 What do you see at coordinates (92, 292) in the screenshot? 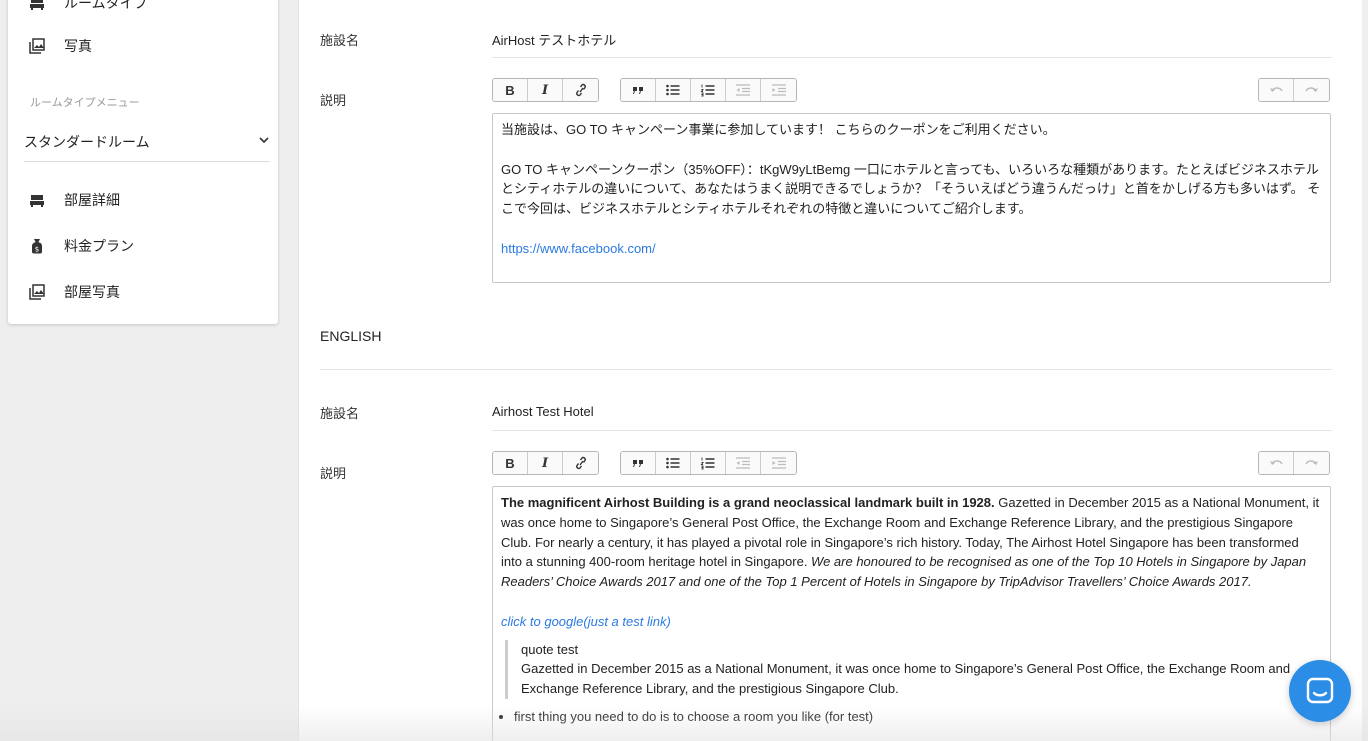
I see `sidebar-item-label: 部屋写真` at bounding box center [92, 292].